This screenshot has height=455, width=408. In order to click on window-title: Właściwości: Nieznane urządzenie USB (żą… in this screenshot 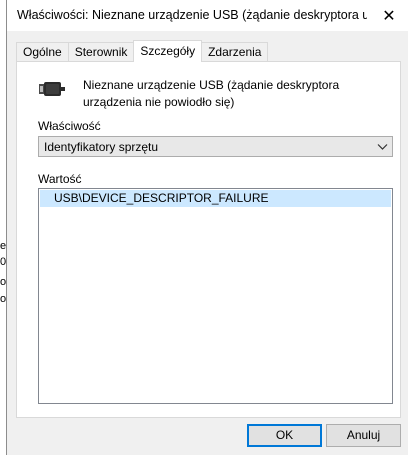, I will do `click(192, 15)`.